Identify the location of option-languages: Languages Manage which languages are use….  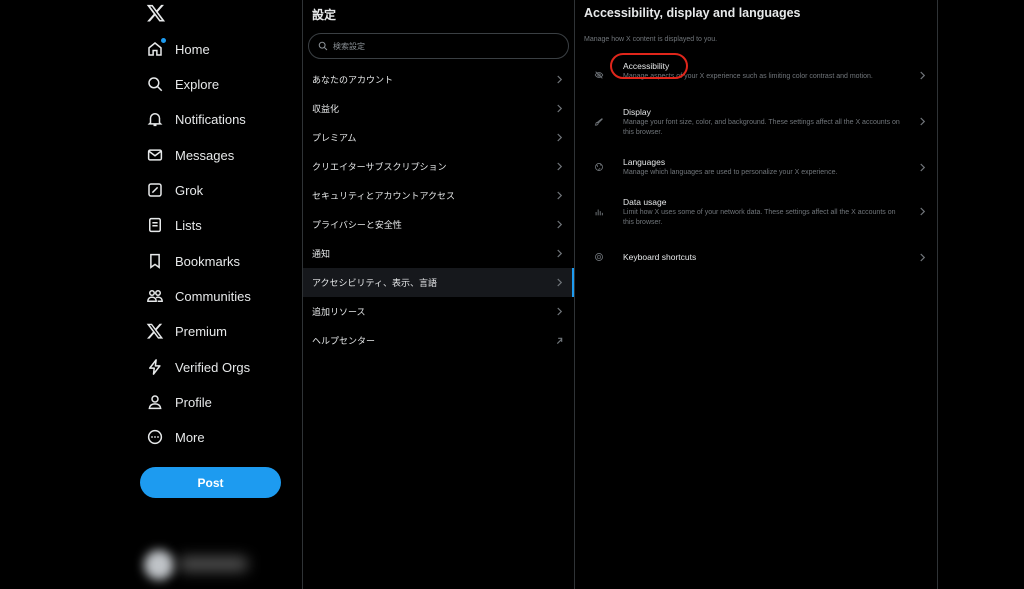
(756, 168).